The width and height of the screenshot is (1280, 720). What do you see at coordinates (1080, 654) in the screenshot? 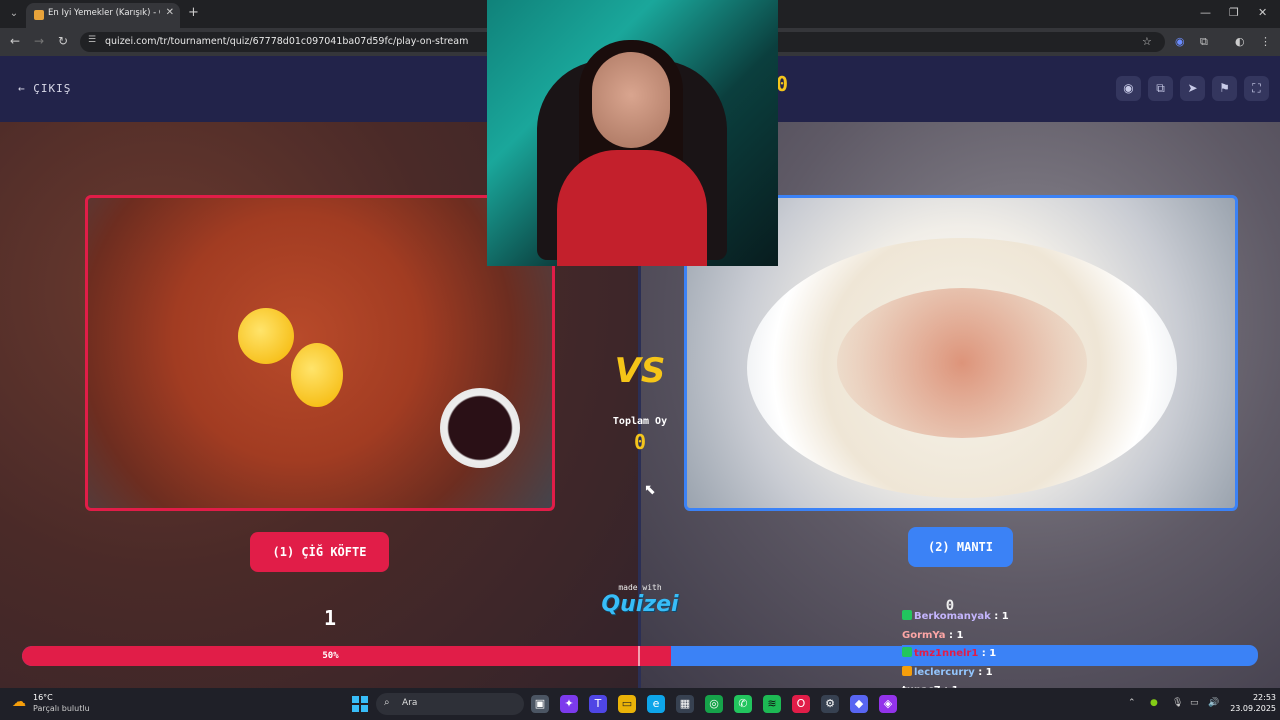
I see `chat-vote-row: tmz1nnelr1 : 1` at bounding box center [1080, 654].